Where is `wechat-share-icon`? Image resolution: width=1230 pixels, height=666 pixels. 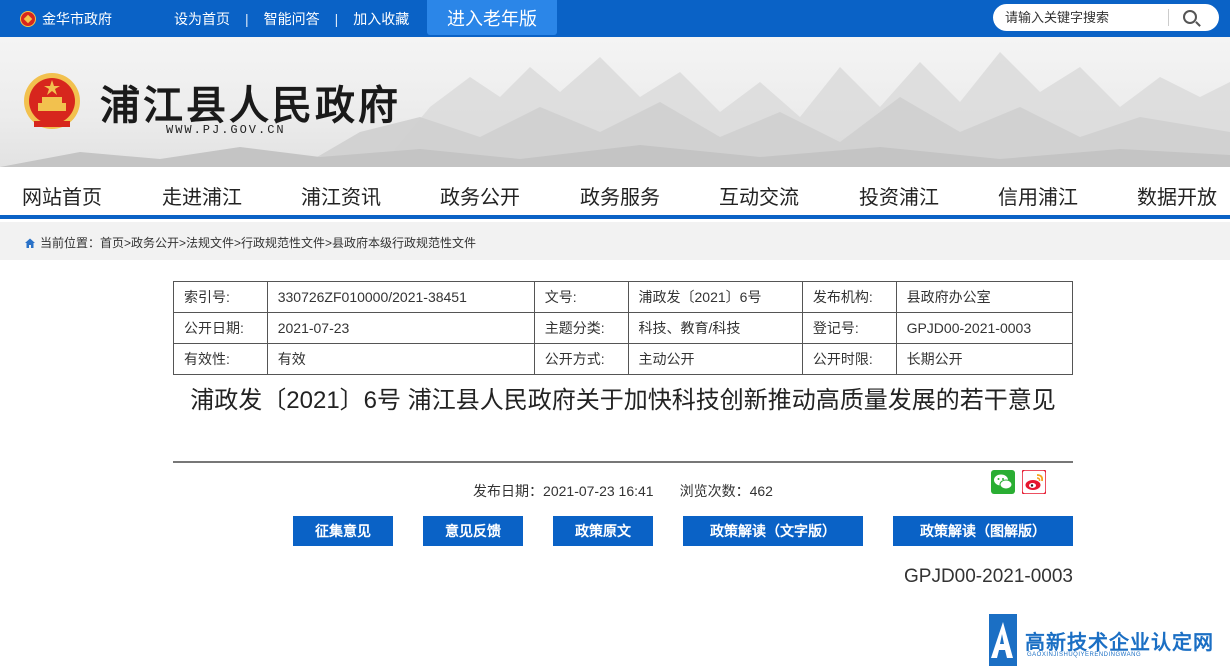 wechat-share-icon is located at coordinates (1003, 482).